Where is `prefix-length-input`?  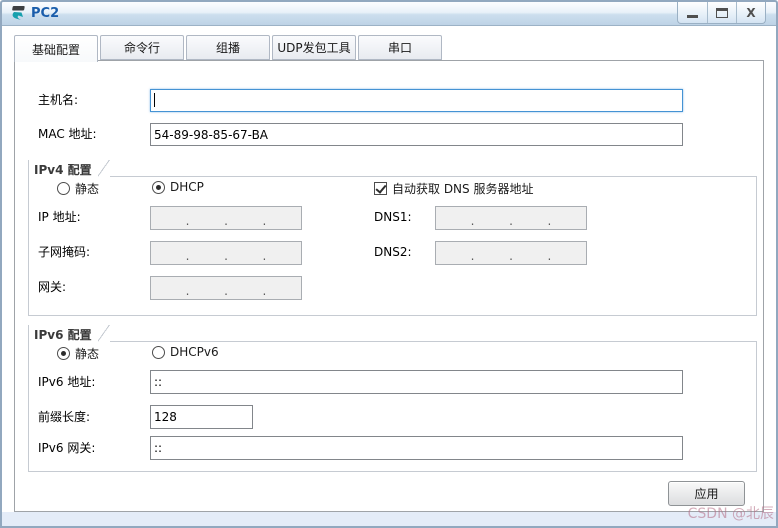 prefix-length-input is located at coordinates (201, 417).